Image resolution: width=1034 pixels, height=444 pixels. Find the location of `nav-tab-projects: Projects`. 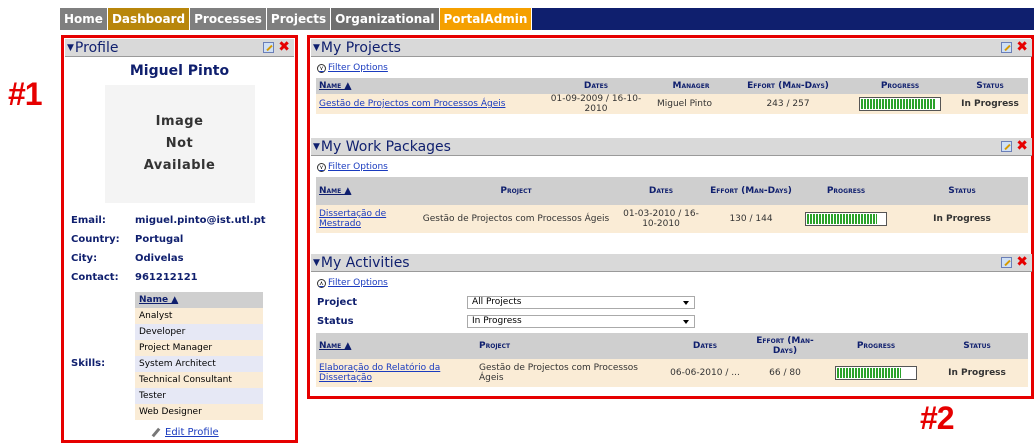

nav-tab-projects: Projects is located at coordinates (299, 19).